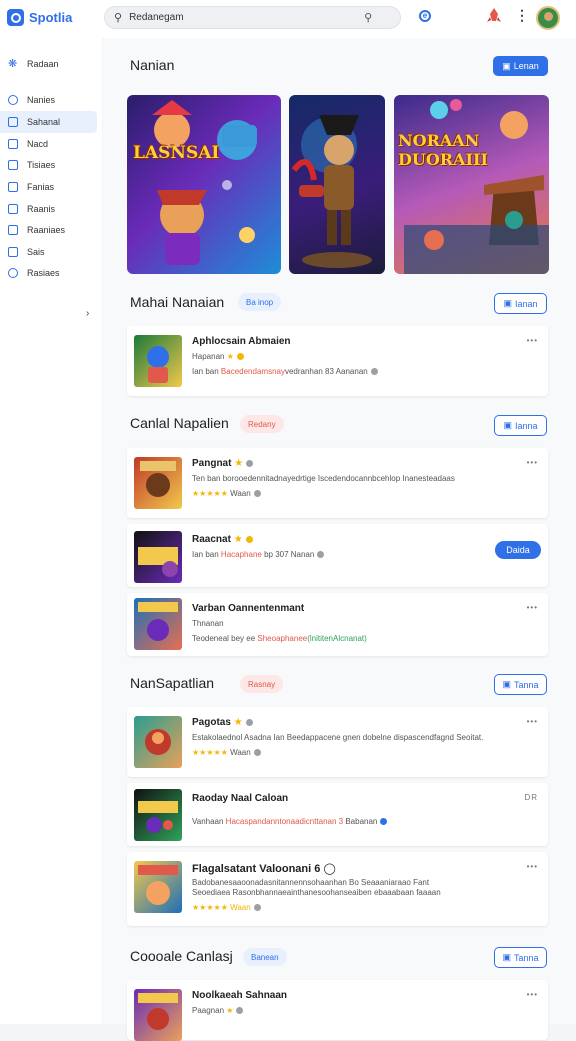 This screenshot has width=576, height=1041. I want to click on section-chip: Rasnay, so click(262, 684).